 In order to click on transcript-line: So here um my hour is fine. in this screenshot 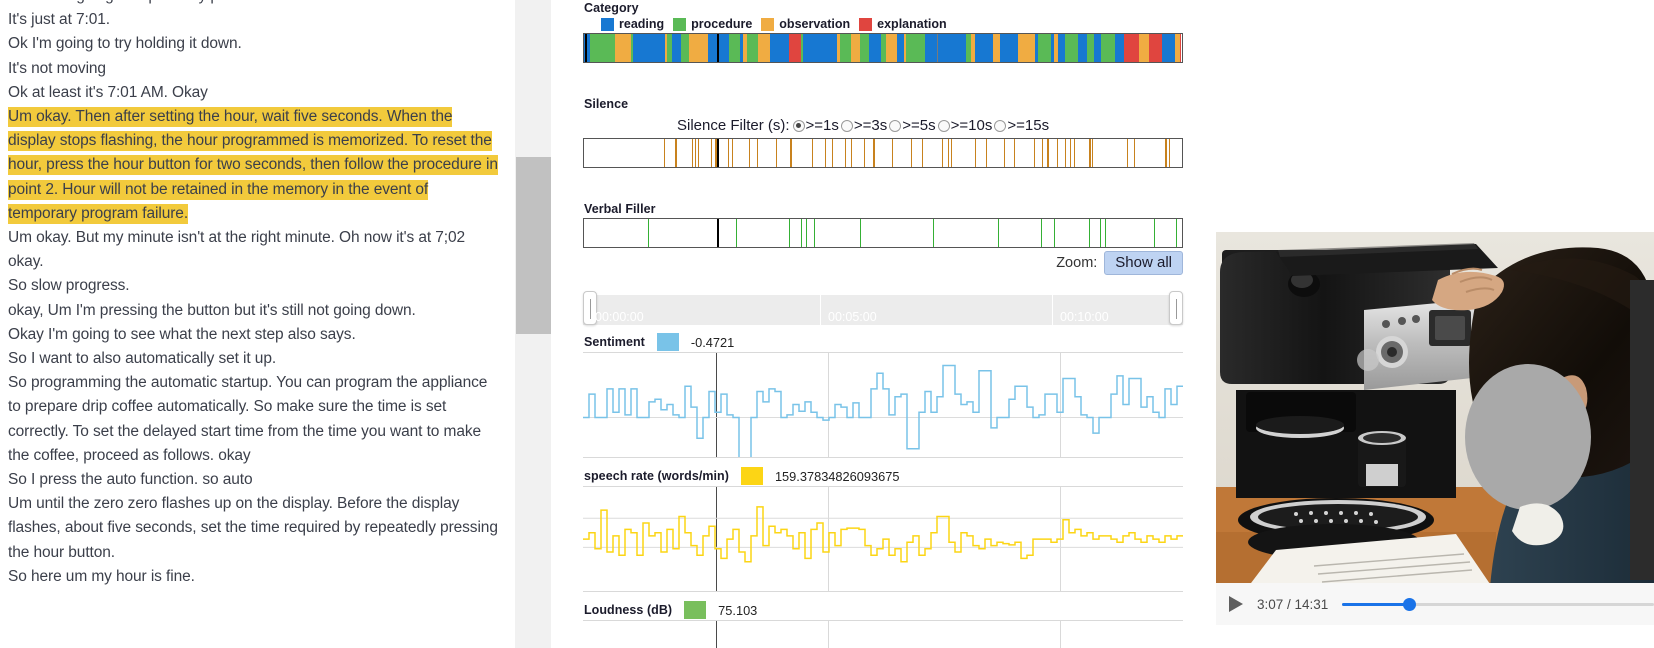, I will do `click(253, 577)`.